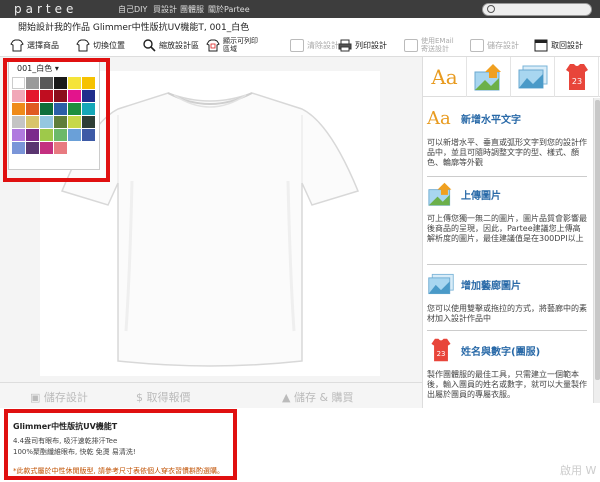 This screenshot has width=600, height=482. What do you see at coordinates (74, 452) in the screenshot?
I see `product-desc-2: 100%聚酯纖維眼布, 快乾 免燙 易清洗!` at bounding box center [74, 452].